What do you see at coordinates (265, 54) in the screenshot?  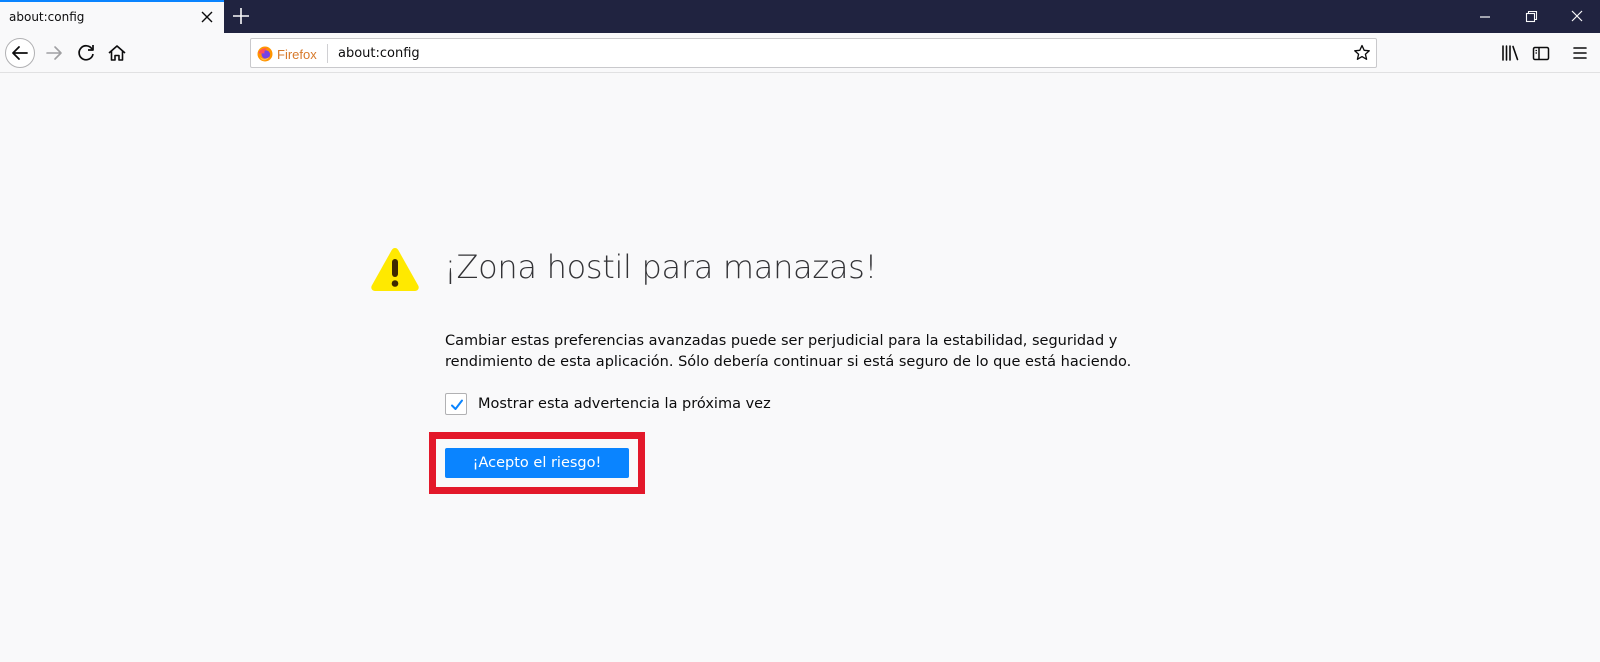 I see `firefox-logo-icon` at bounding box center [265, 54].